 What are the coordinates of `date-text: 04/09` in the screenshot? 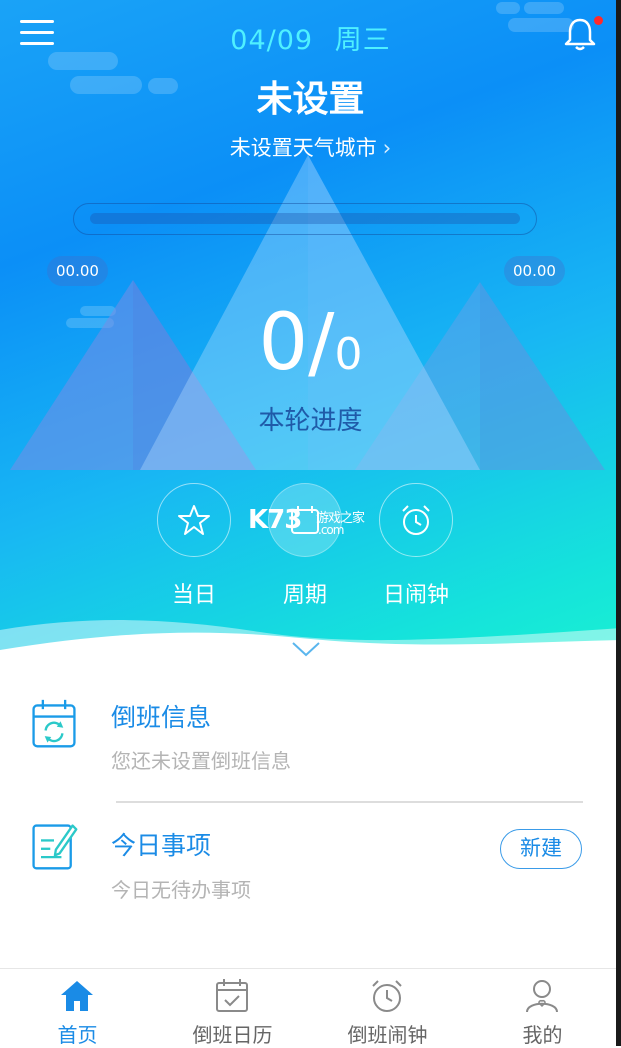 It's located at (272, 40).